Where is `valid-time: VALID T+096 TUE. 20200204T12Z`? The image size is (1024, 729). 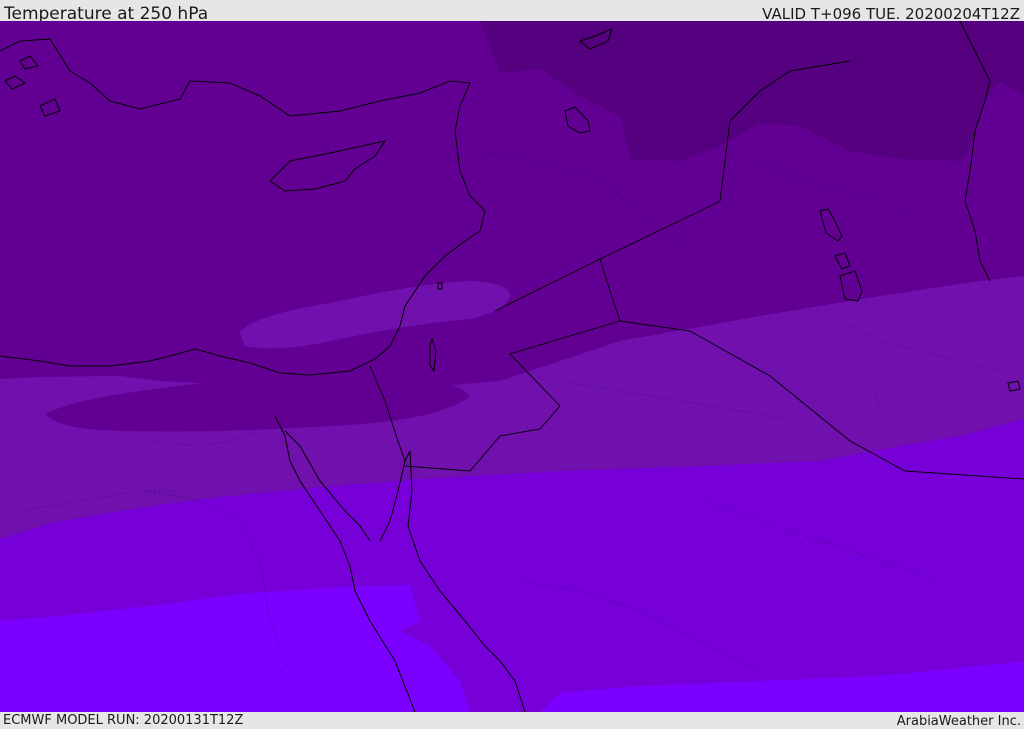 valid-time: VALID T+096 TUE. 20200204T12Z is located at coordinates (891, 13).